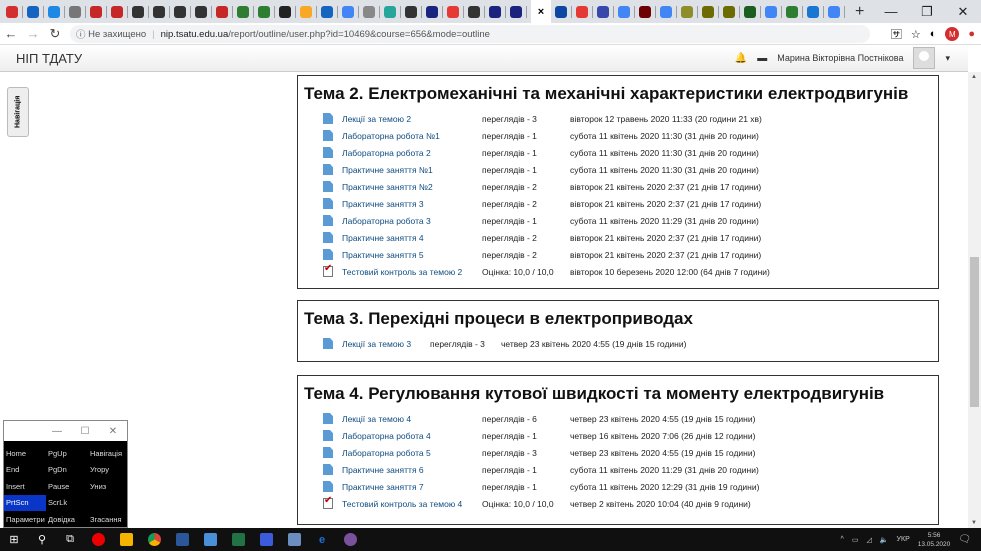 The width and height of the screenshot is (981, 551). I want to click on forward-icon: →, so click(33, 33).